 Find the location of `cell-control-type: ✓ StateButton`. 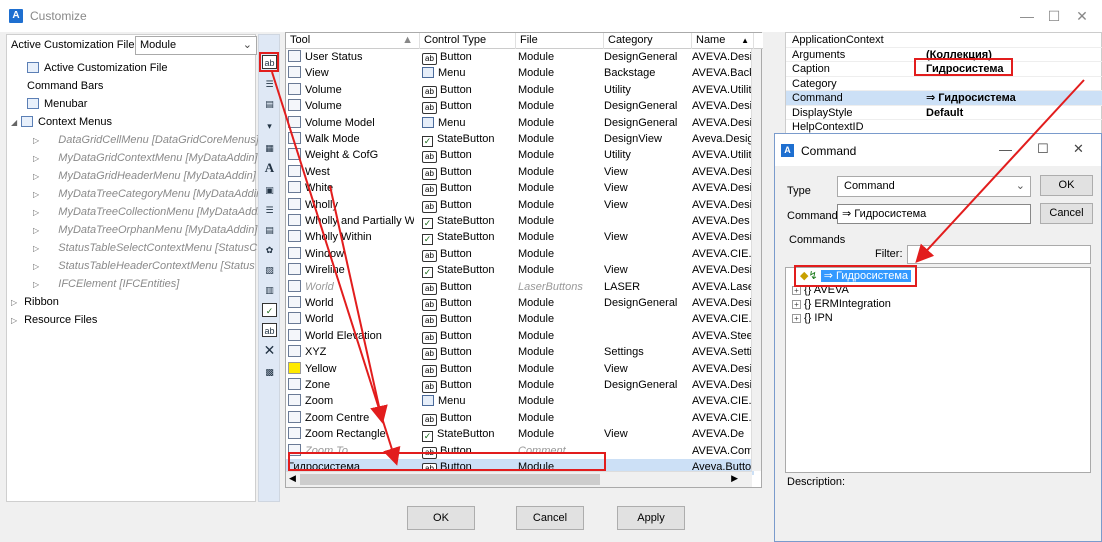

cell-control-type: ✓ StateButton is located at coordinates (458, 140).